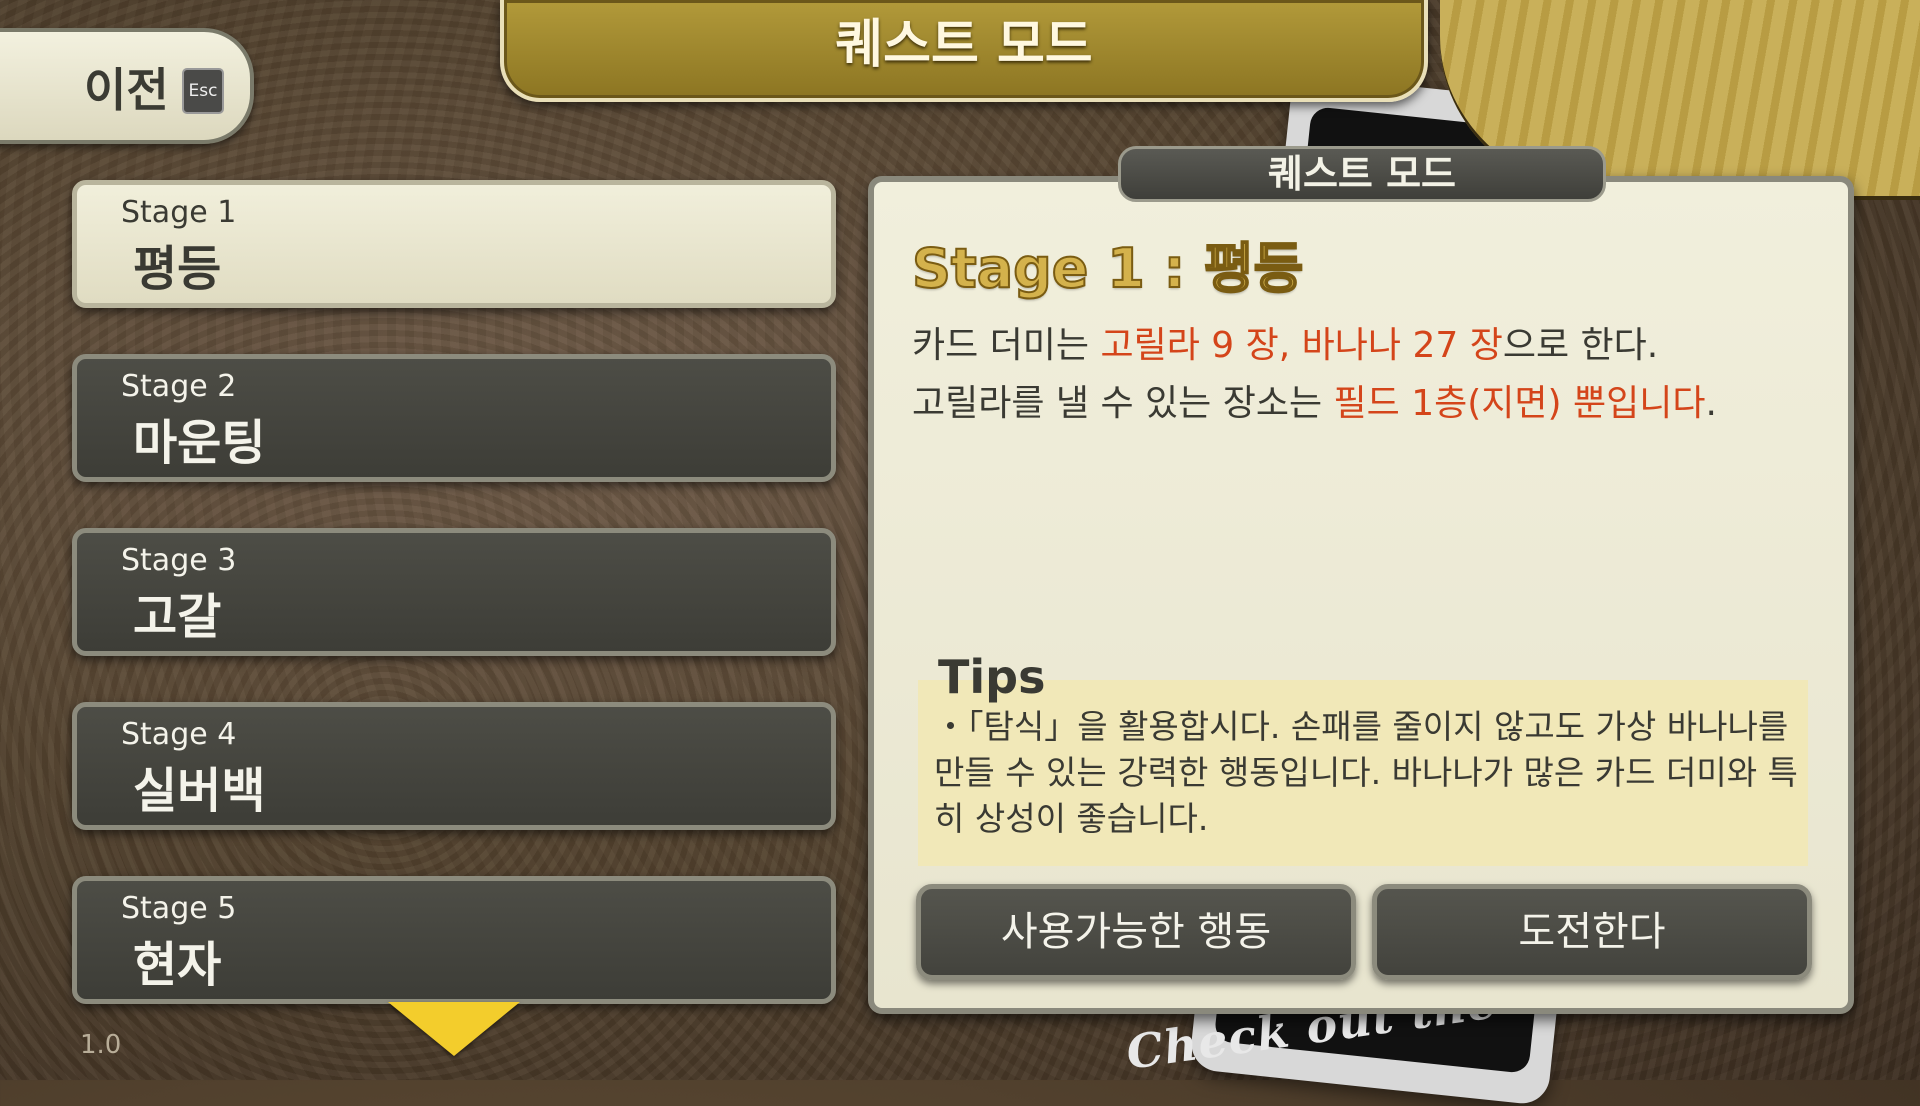 The image size is (1920, 1106). What do you see at coordinates (179, 386) in the screenshot?
I see `stage-number: Stage 2` at bounding box center [179, 386].